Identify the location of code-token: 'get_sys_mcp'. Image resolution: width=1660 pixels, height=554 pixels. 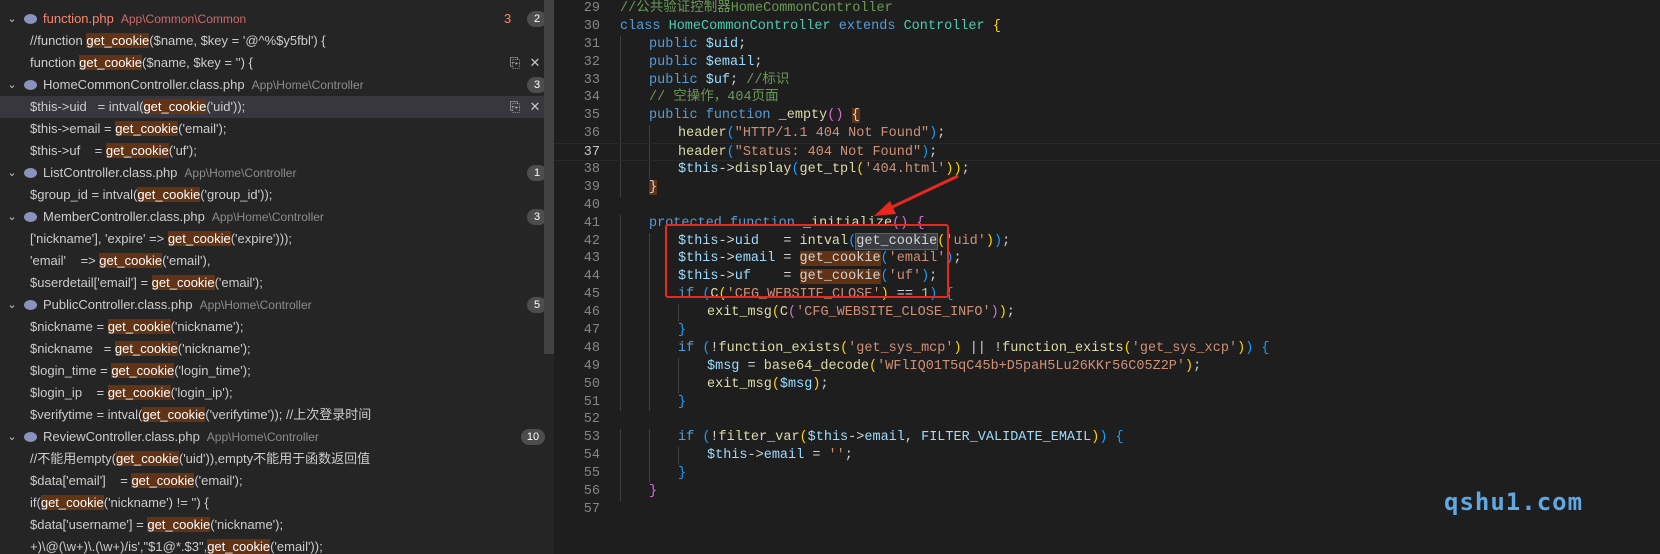
(901, 348).